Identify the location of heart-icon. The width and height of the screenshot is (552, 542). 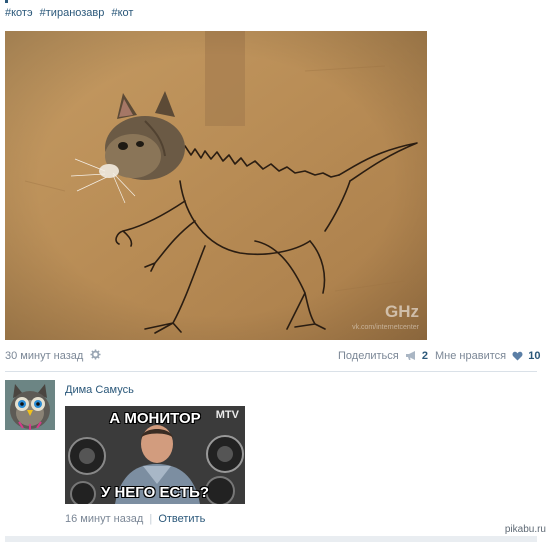
(517, 356).